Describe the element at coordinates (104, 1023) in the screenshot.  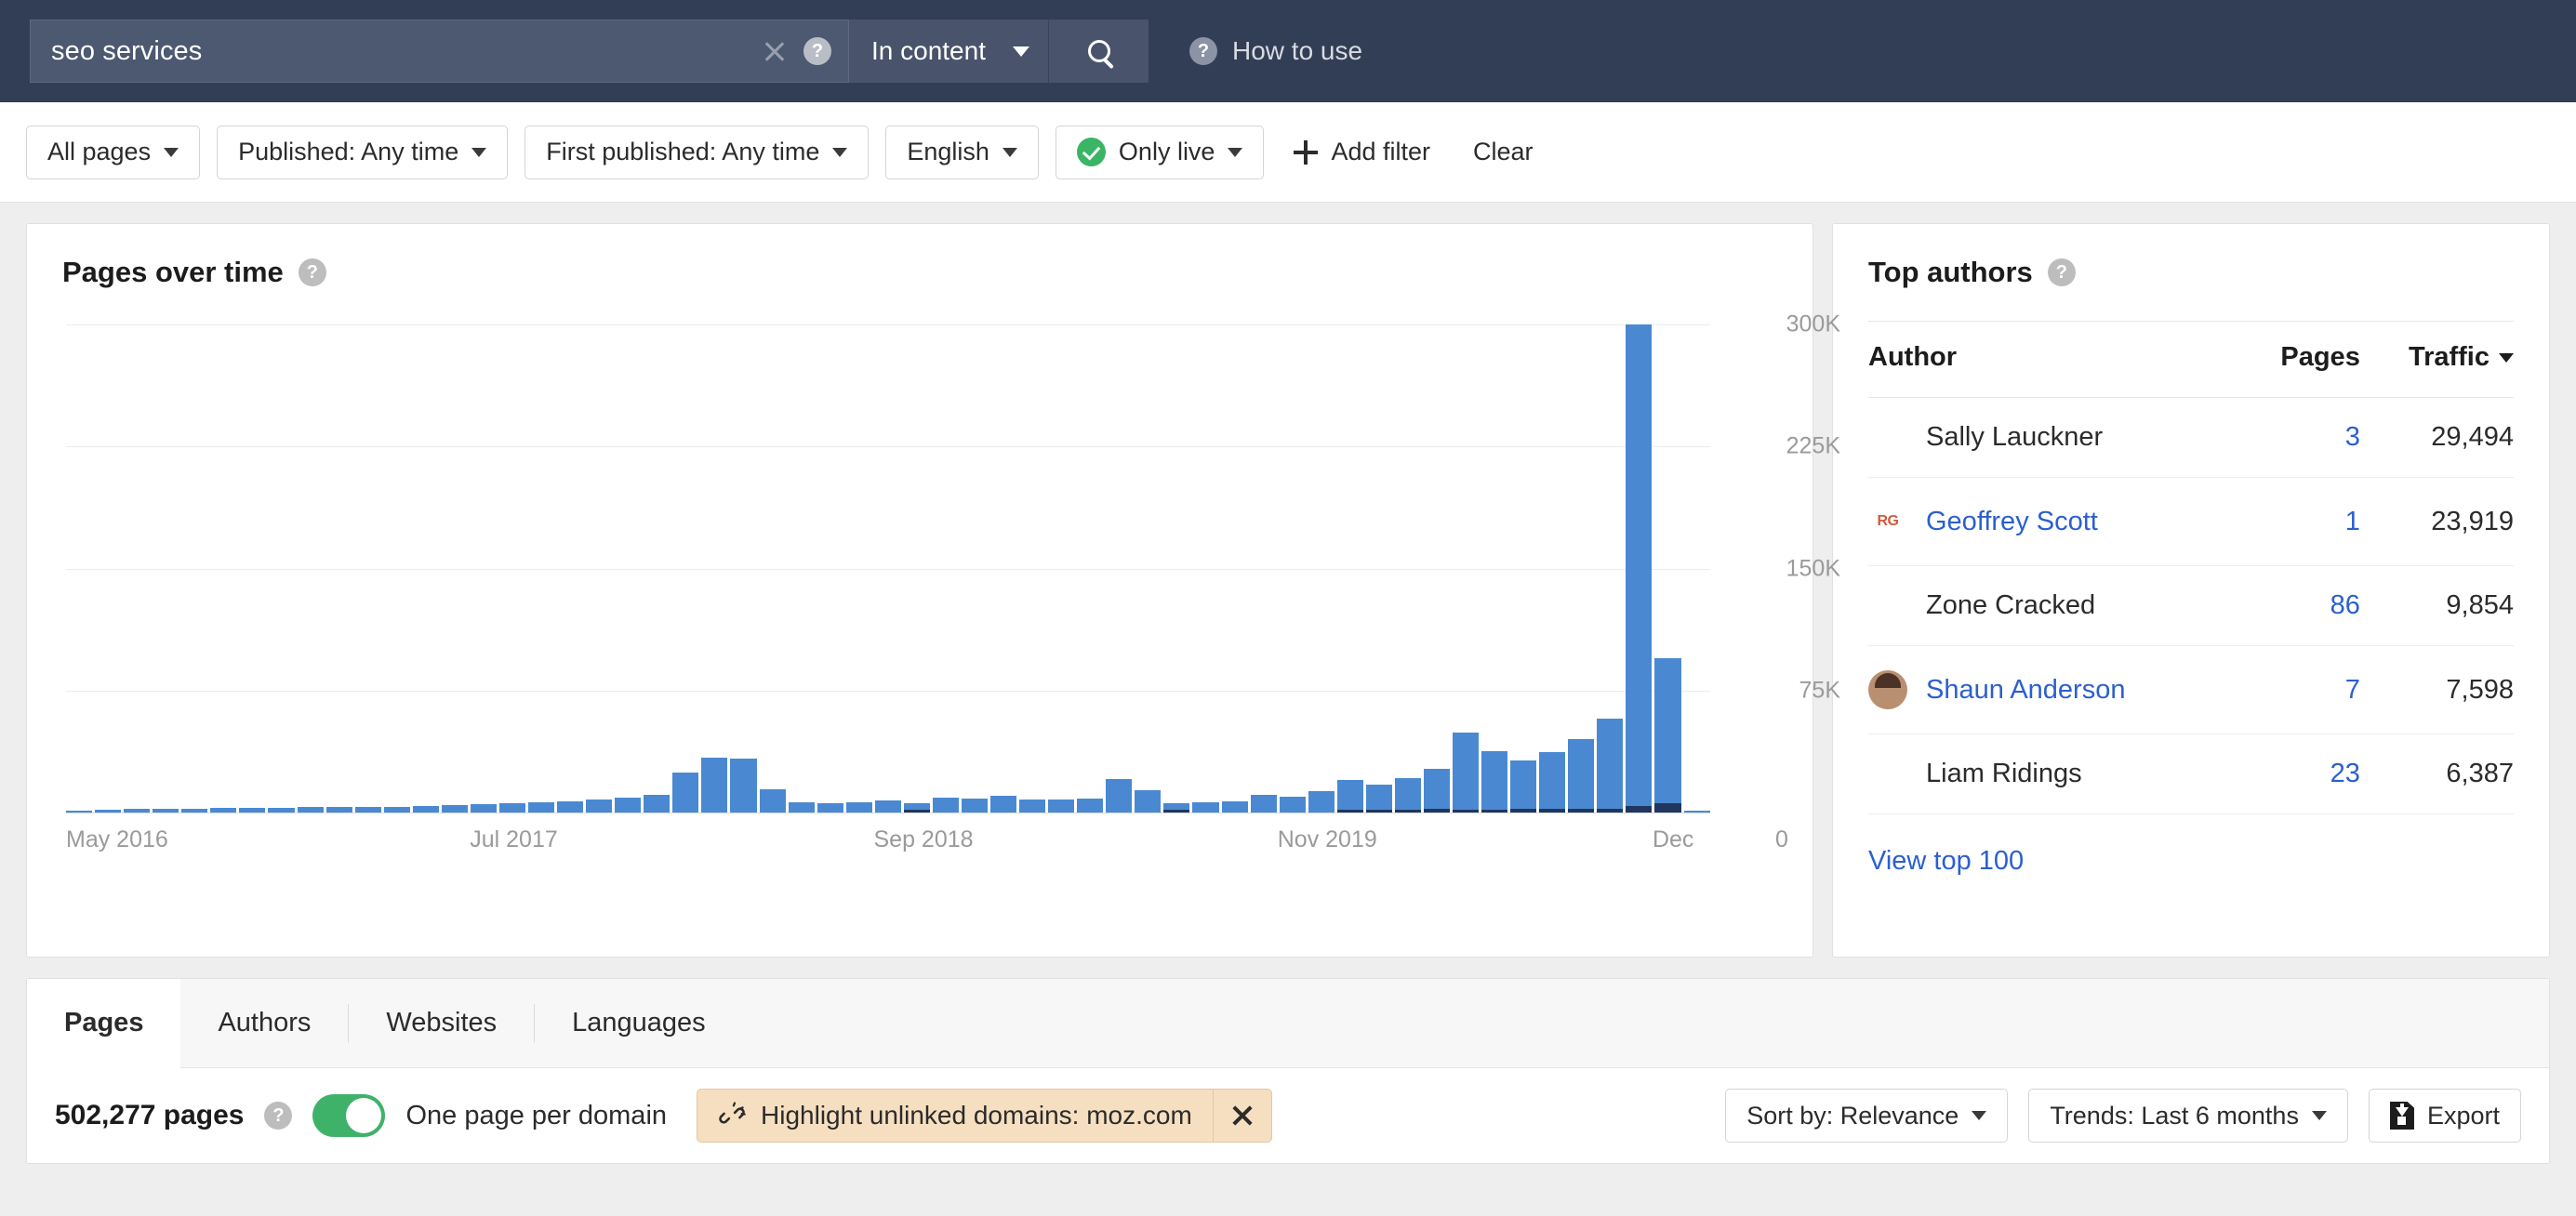
I see `tab-pages: Pages` at that location.